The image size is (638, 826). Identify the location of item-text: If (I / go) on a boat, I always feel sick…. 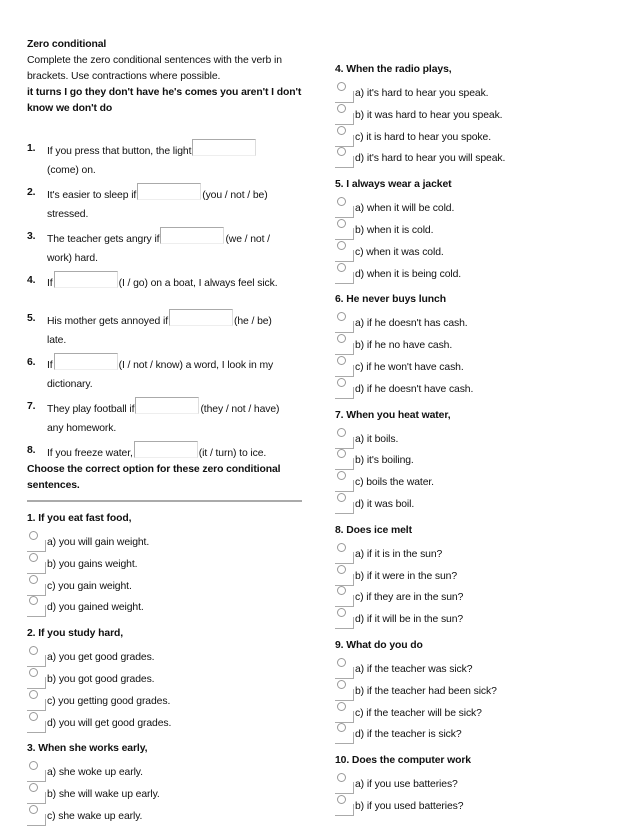
(174, 282).